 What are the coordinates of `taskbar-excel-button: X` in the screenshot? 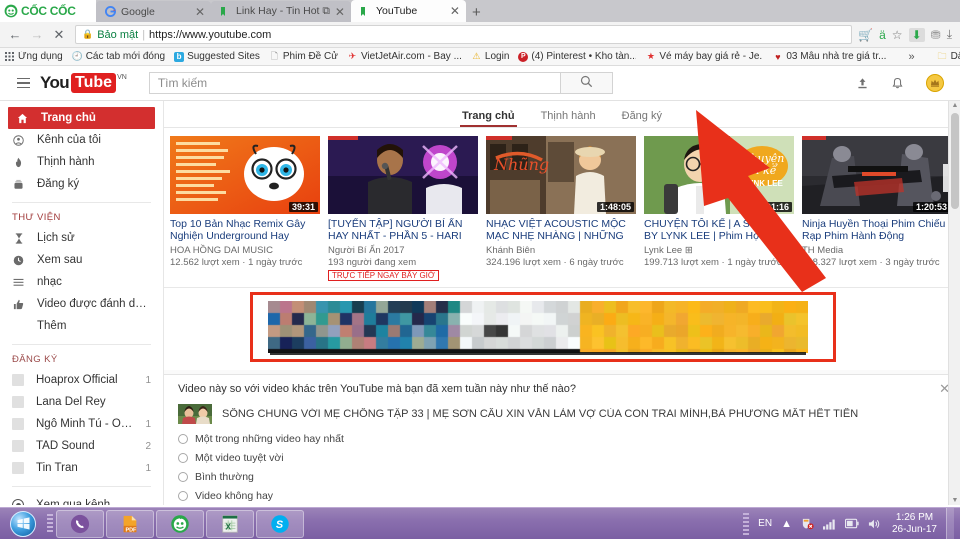 It's located at (230, 523).